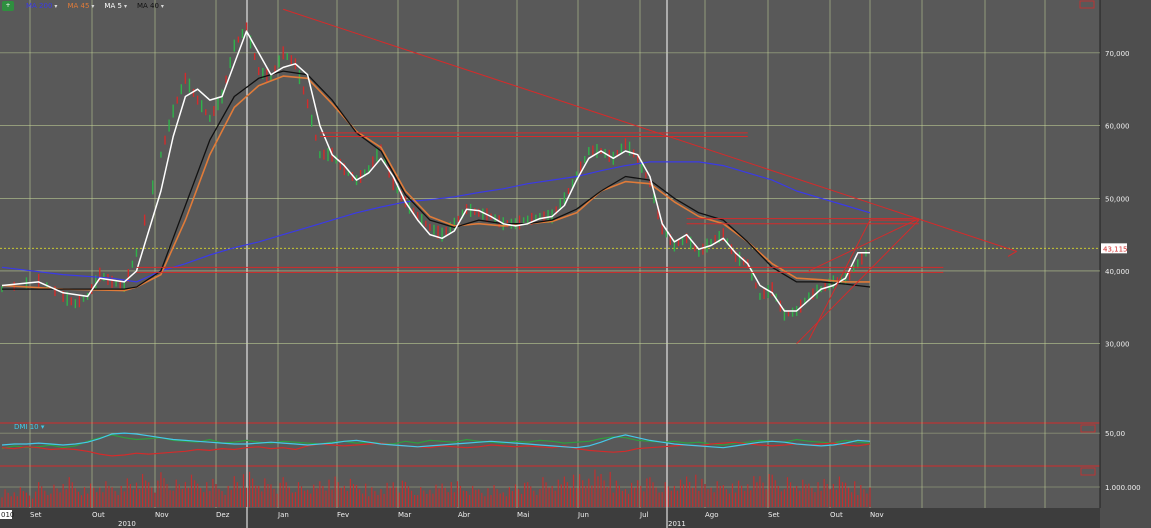 The image size is (1151, 528). Describe the element at coordinates (836, 515) in the screenshot. I see `x-tick-label: Out` at that location.